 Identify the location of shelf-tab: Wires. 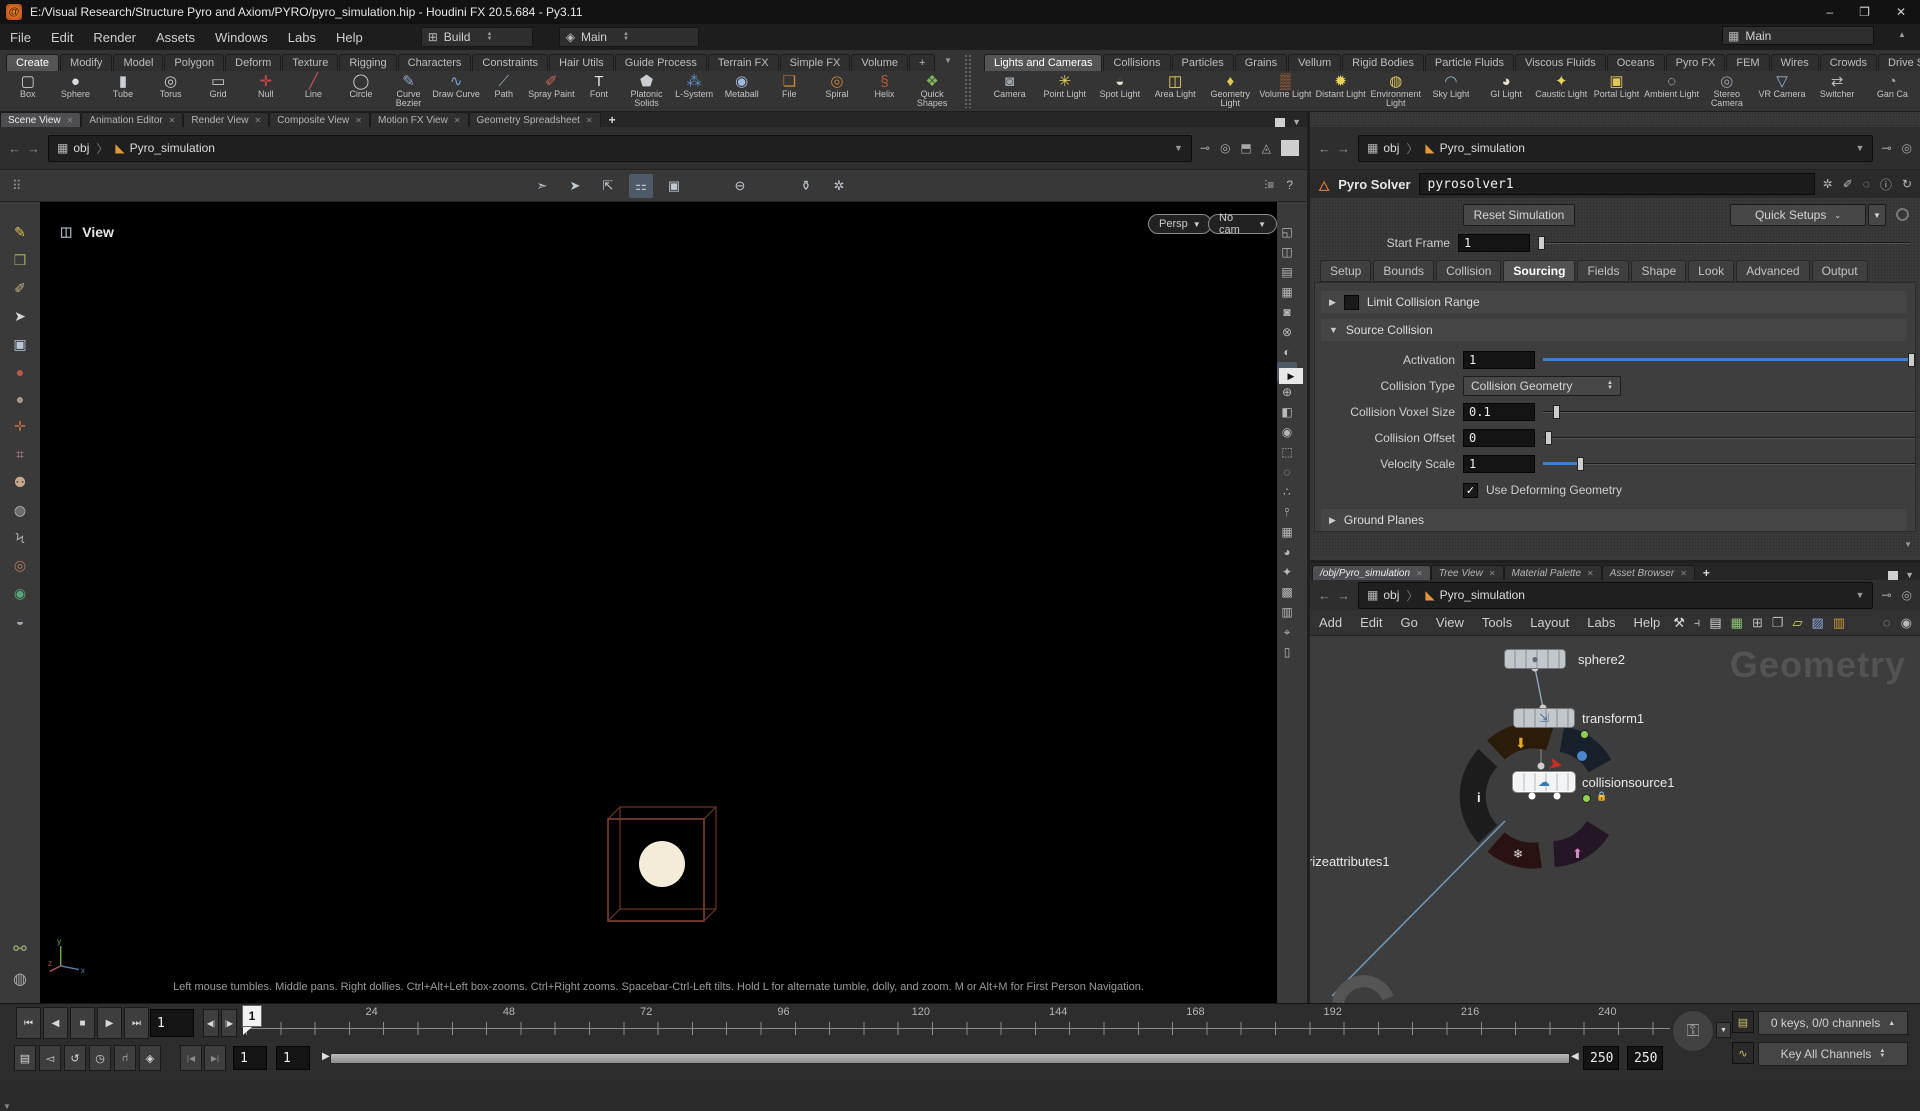
(1794, 62).